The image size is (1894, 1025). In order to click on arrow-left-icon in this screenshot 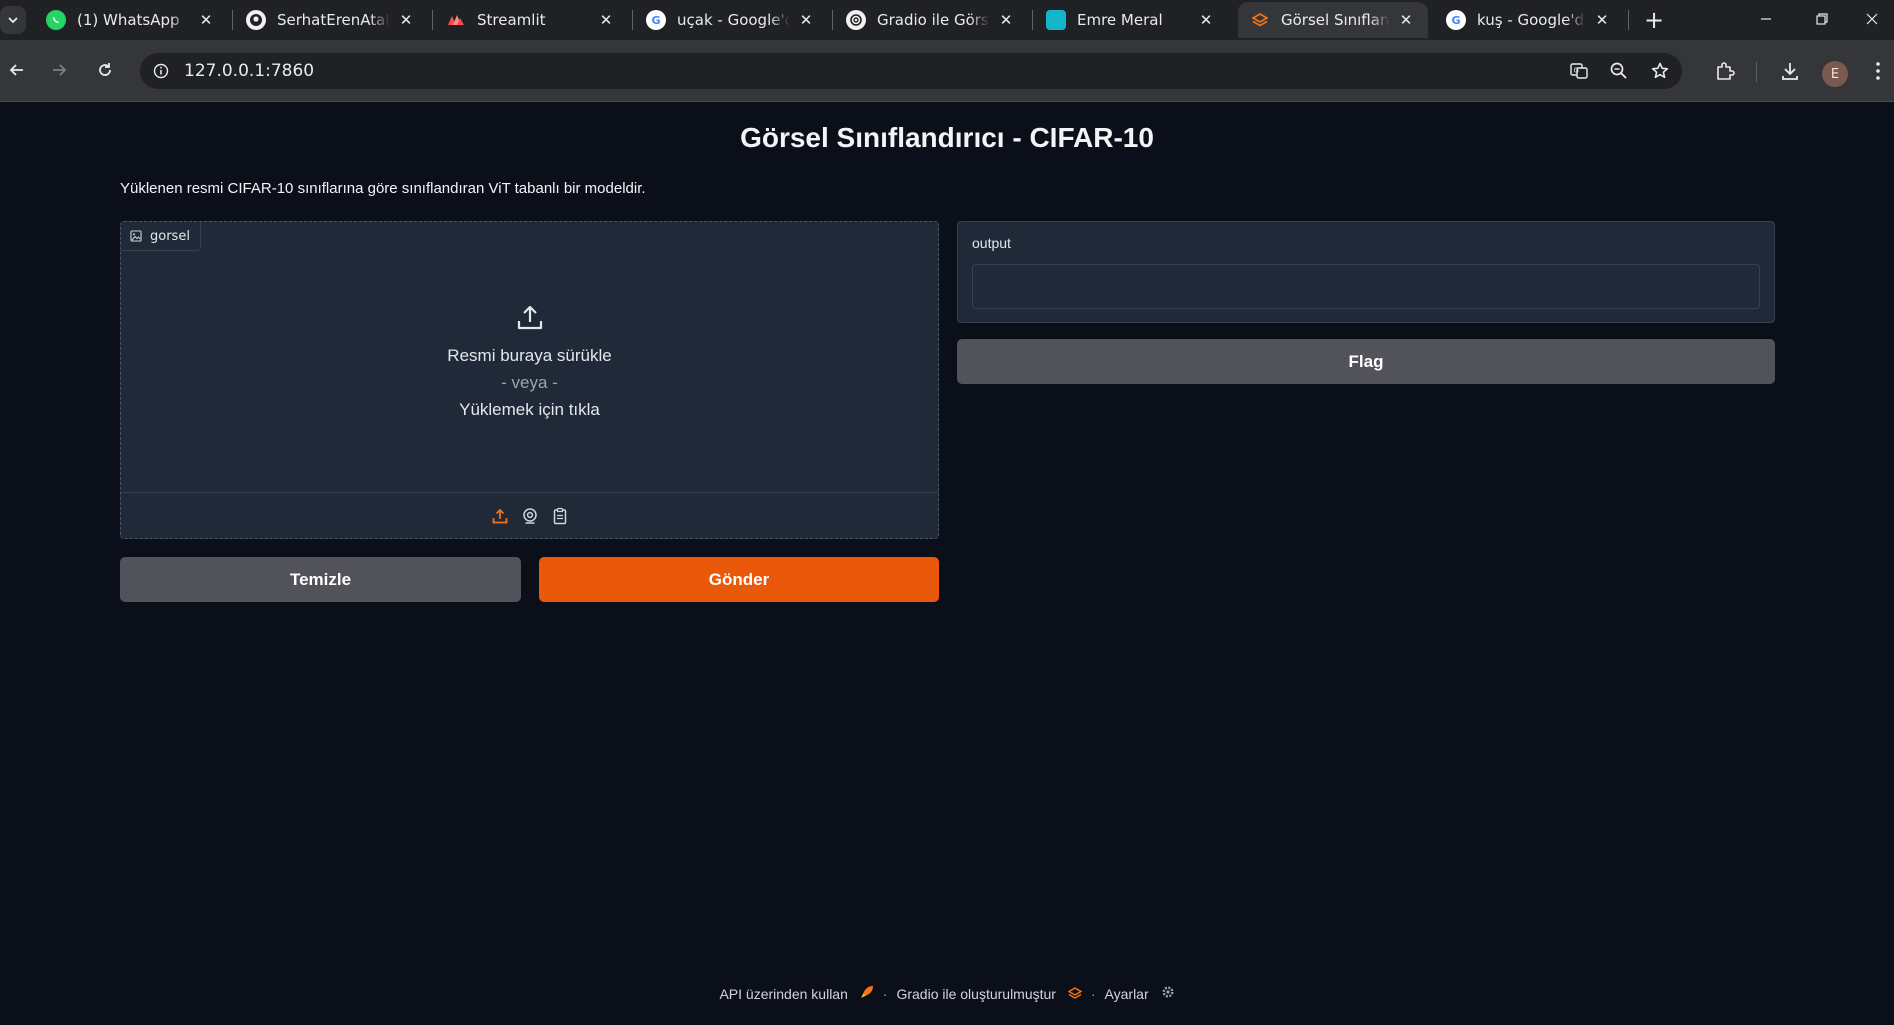, I will do `click(16, 70)`.